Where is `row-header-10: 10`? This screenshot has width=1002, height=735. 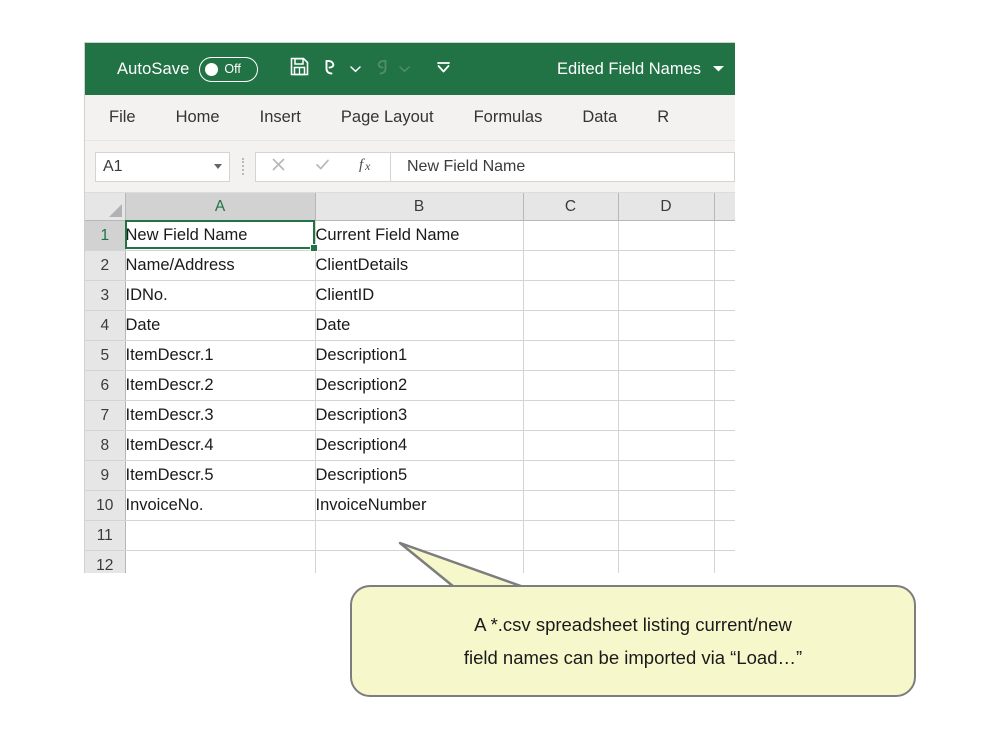
row-header-10: 10 is located at coordinates (105, 505).